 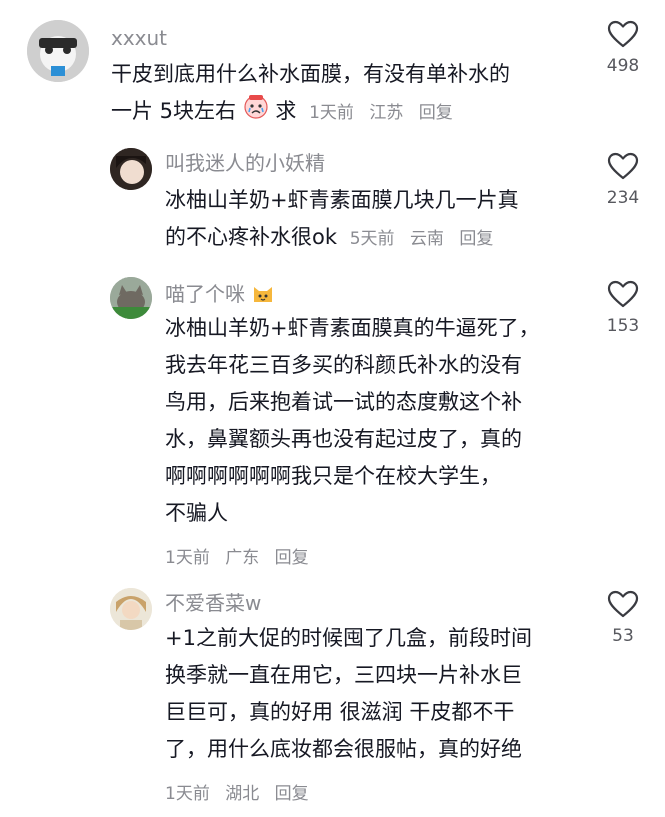 What do you see at coordinates (343, 675) in the screenshot?
I see `comment-text-line: 换季就一直在用它，三四块一片补水巨` at bounding box center [343, 675].